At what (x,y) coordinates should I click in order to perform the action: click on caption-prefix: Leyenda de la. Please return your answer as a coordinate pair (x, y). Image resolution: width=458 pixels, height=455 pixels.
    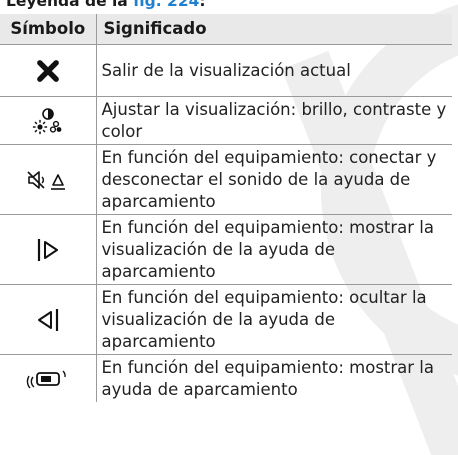
    Looking at the image, I should click on (70, 5).